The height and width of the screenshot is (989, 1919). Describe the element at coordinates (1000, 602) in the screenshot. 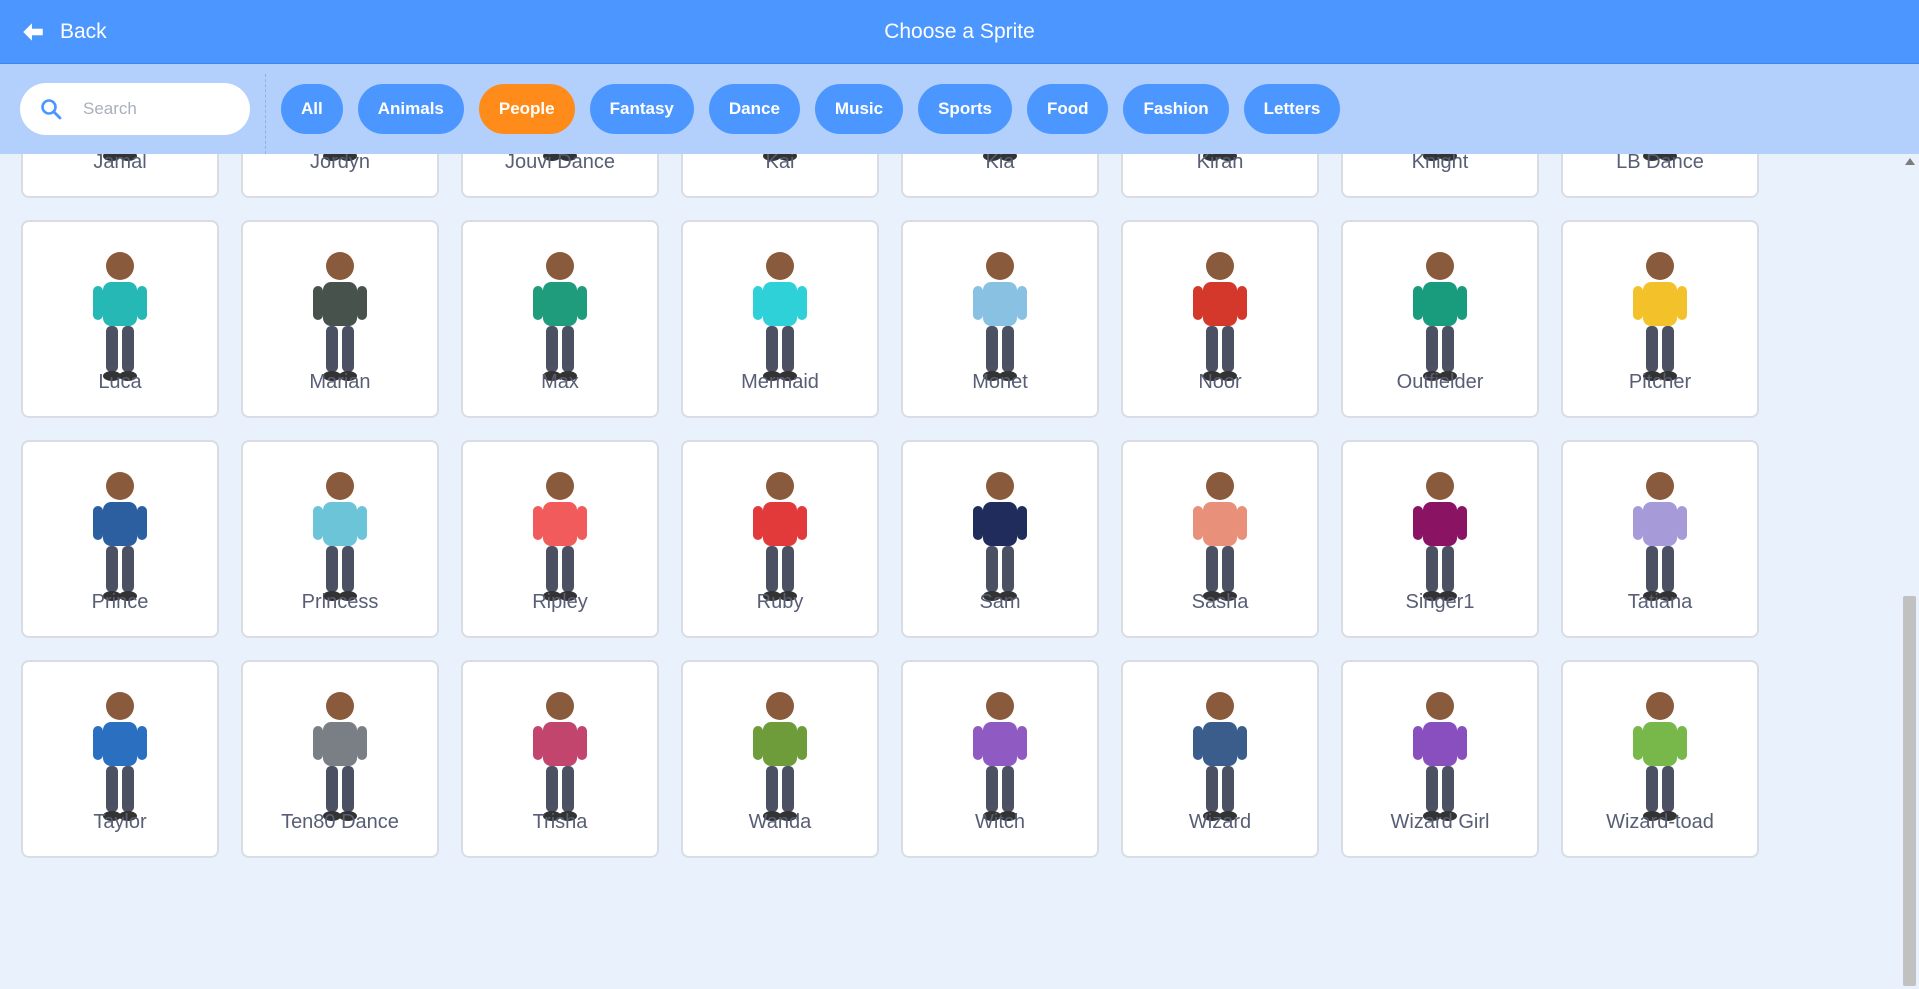

I see `sprite-name: Sam` at that location.